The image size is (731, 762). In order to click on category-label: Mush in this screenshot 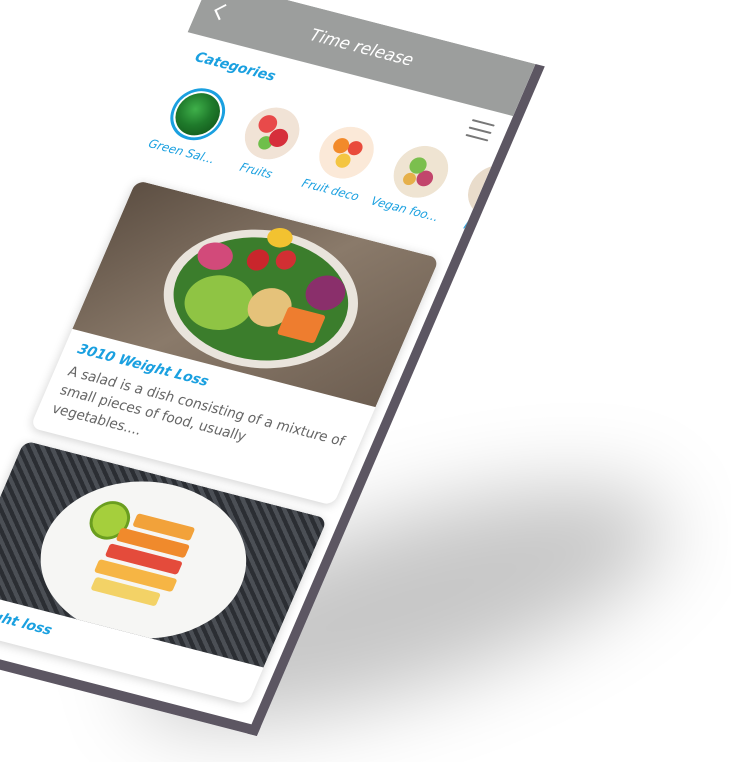, I will do `click(478, 228)`.